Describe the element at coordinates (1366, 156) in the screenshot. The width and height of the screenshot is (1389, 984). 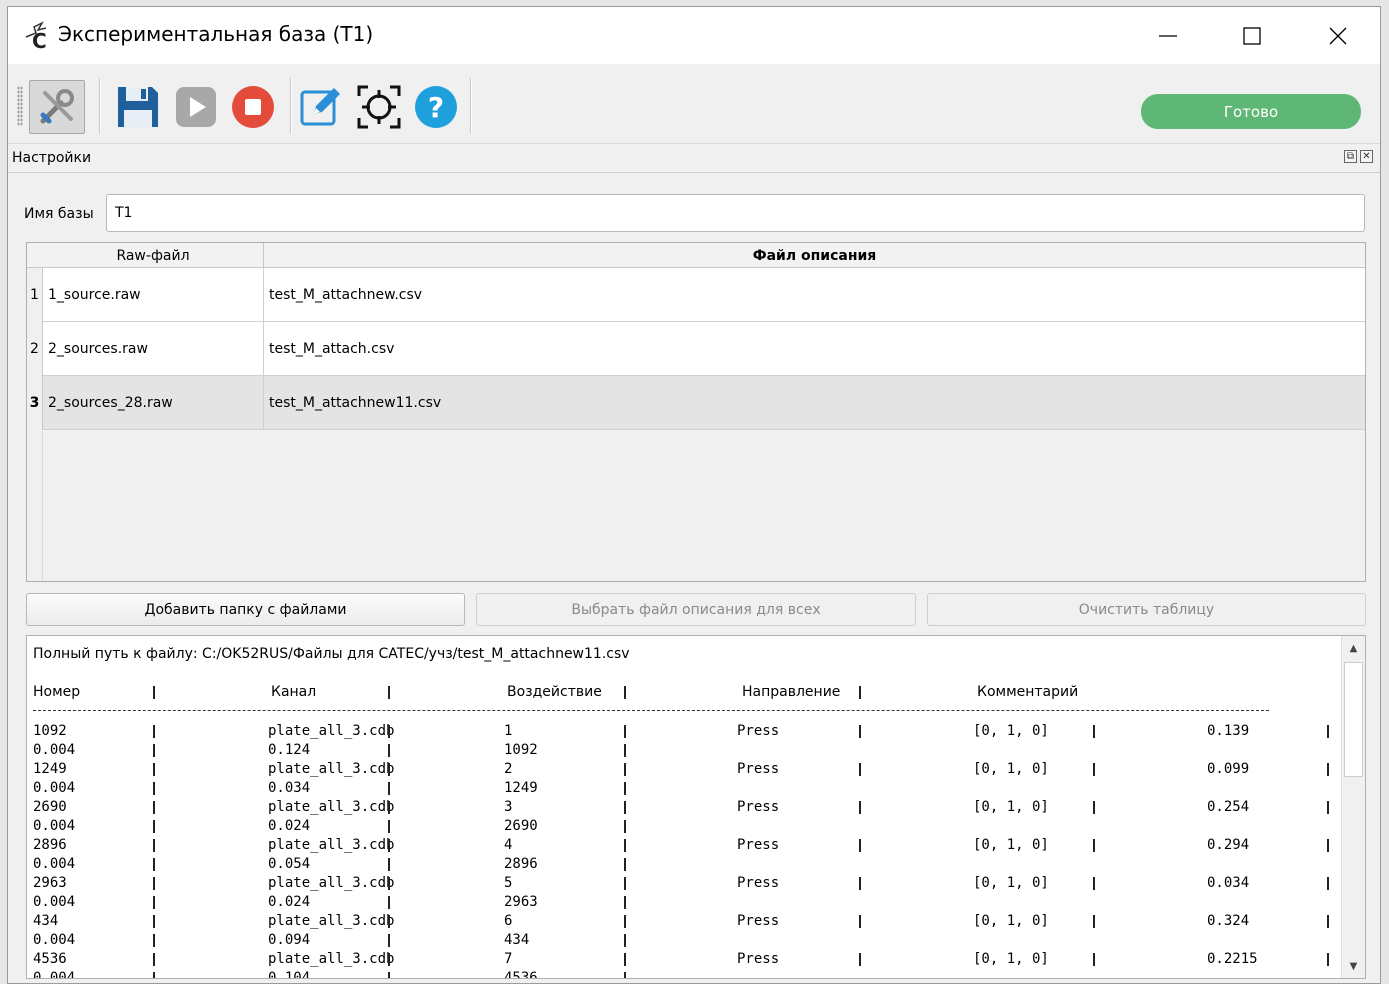
I see `close-dock-button: ✕` at that location.